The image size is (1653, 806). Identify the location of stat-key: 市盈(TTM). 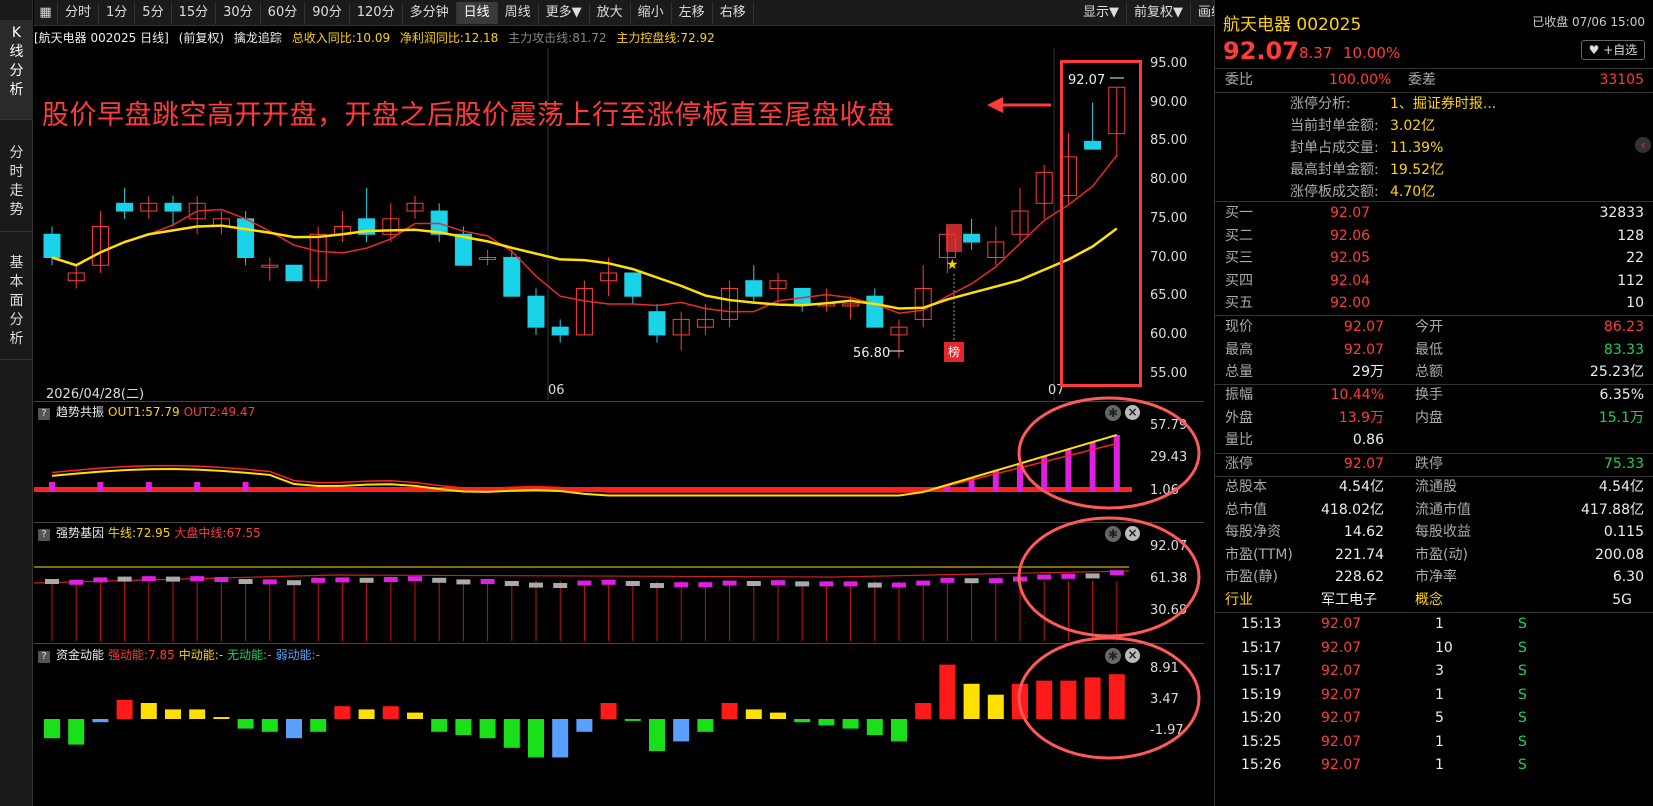
(1259, 554).